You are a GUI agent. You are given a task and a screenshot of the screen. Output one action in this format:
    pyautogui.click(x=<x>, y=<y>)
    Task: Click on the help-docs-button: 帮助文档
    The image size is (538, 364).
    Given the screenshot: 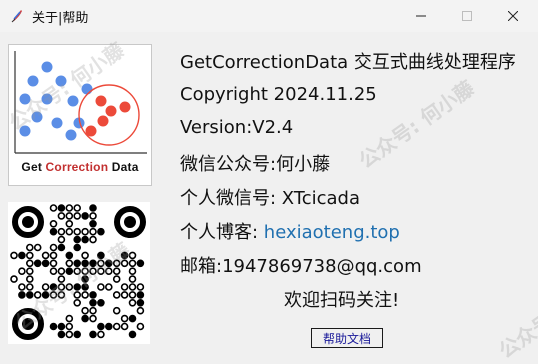 What is the action you would take?
    pyautogui.click(x=347, y=338)
    